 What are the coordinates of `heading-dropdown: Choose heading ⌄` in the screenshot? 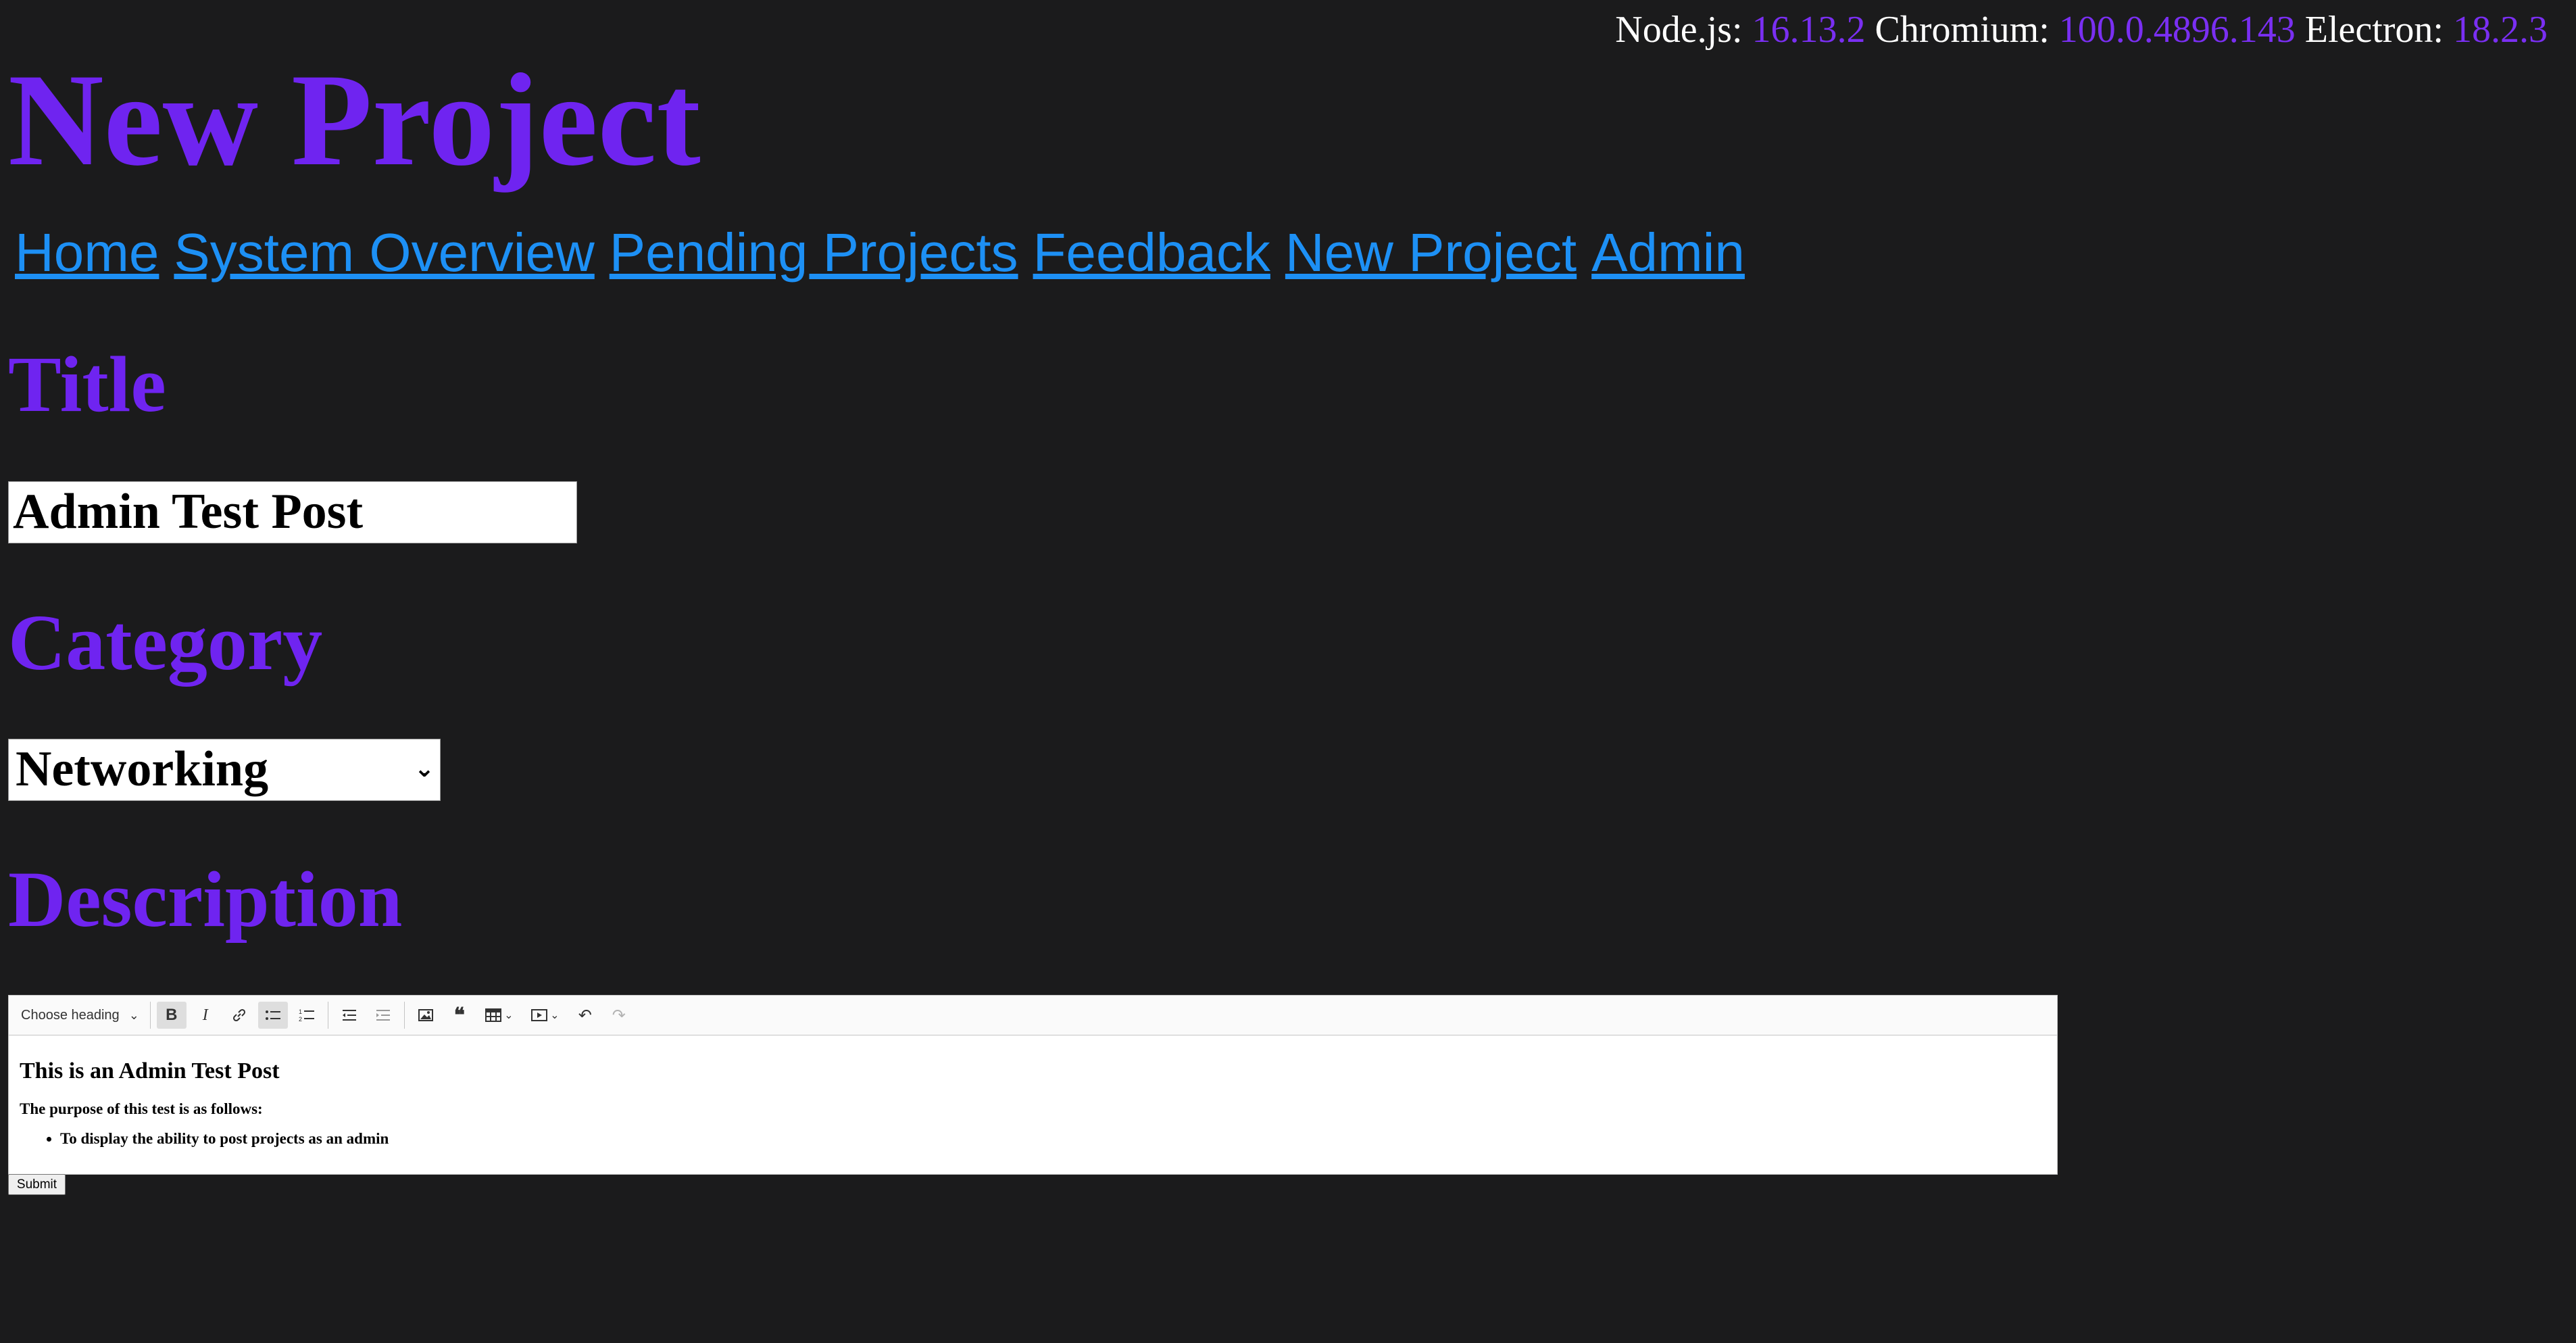 It's located at (80, 1015).